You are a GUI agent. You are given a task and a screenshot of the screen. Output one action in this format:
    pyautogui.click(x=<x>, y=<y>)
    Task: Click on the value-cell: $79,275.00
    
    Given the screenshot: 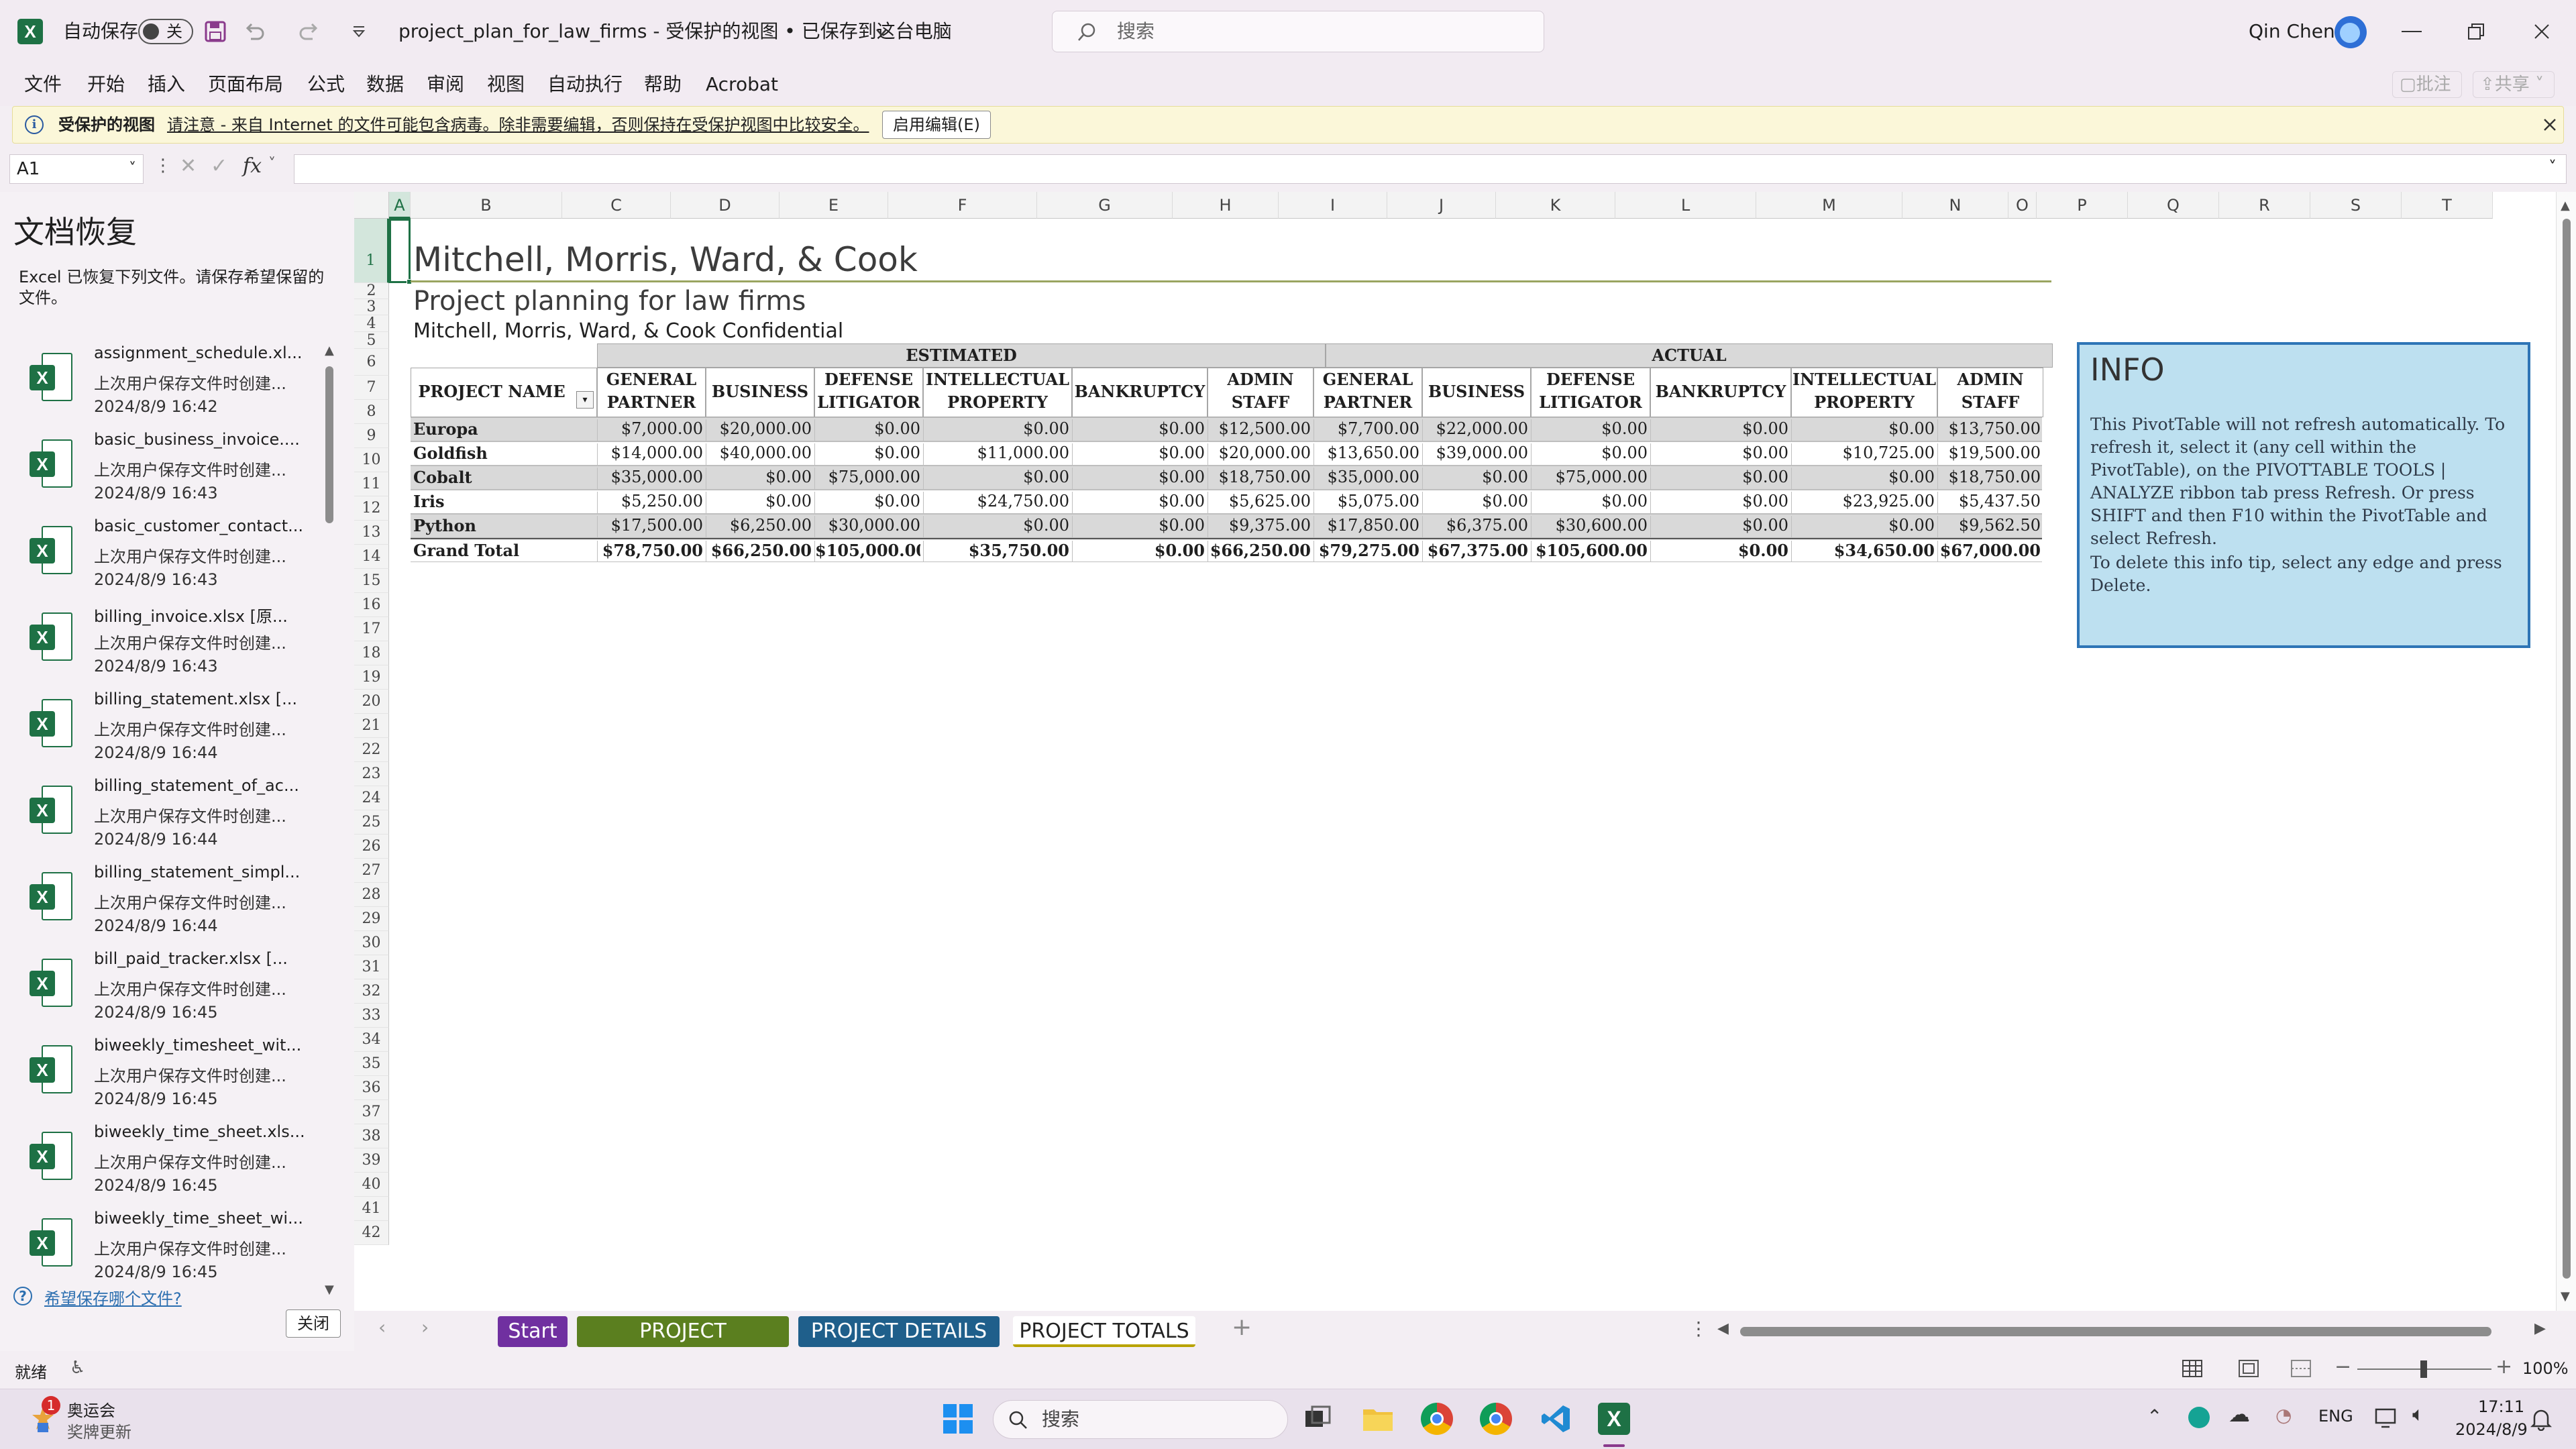 What is the action you would take?
    pyautogui.click(x=1366, y=551)
    